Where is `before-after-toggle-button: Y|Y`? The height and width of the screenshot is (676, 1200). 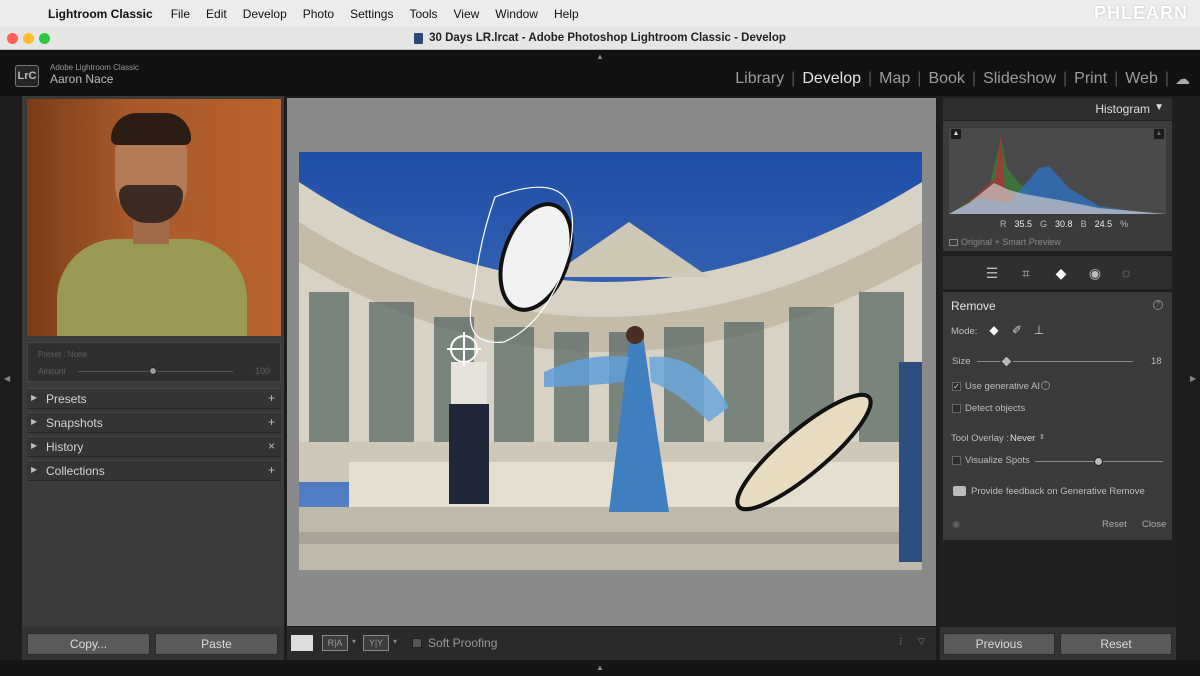 before-after-toggle-button: Y|Y is located at coordinates (376, 643).